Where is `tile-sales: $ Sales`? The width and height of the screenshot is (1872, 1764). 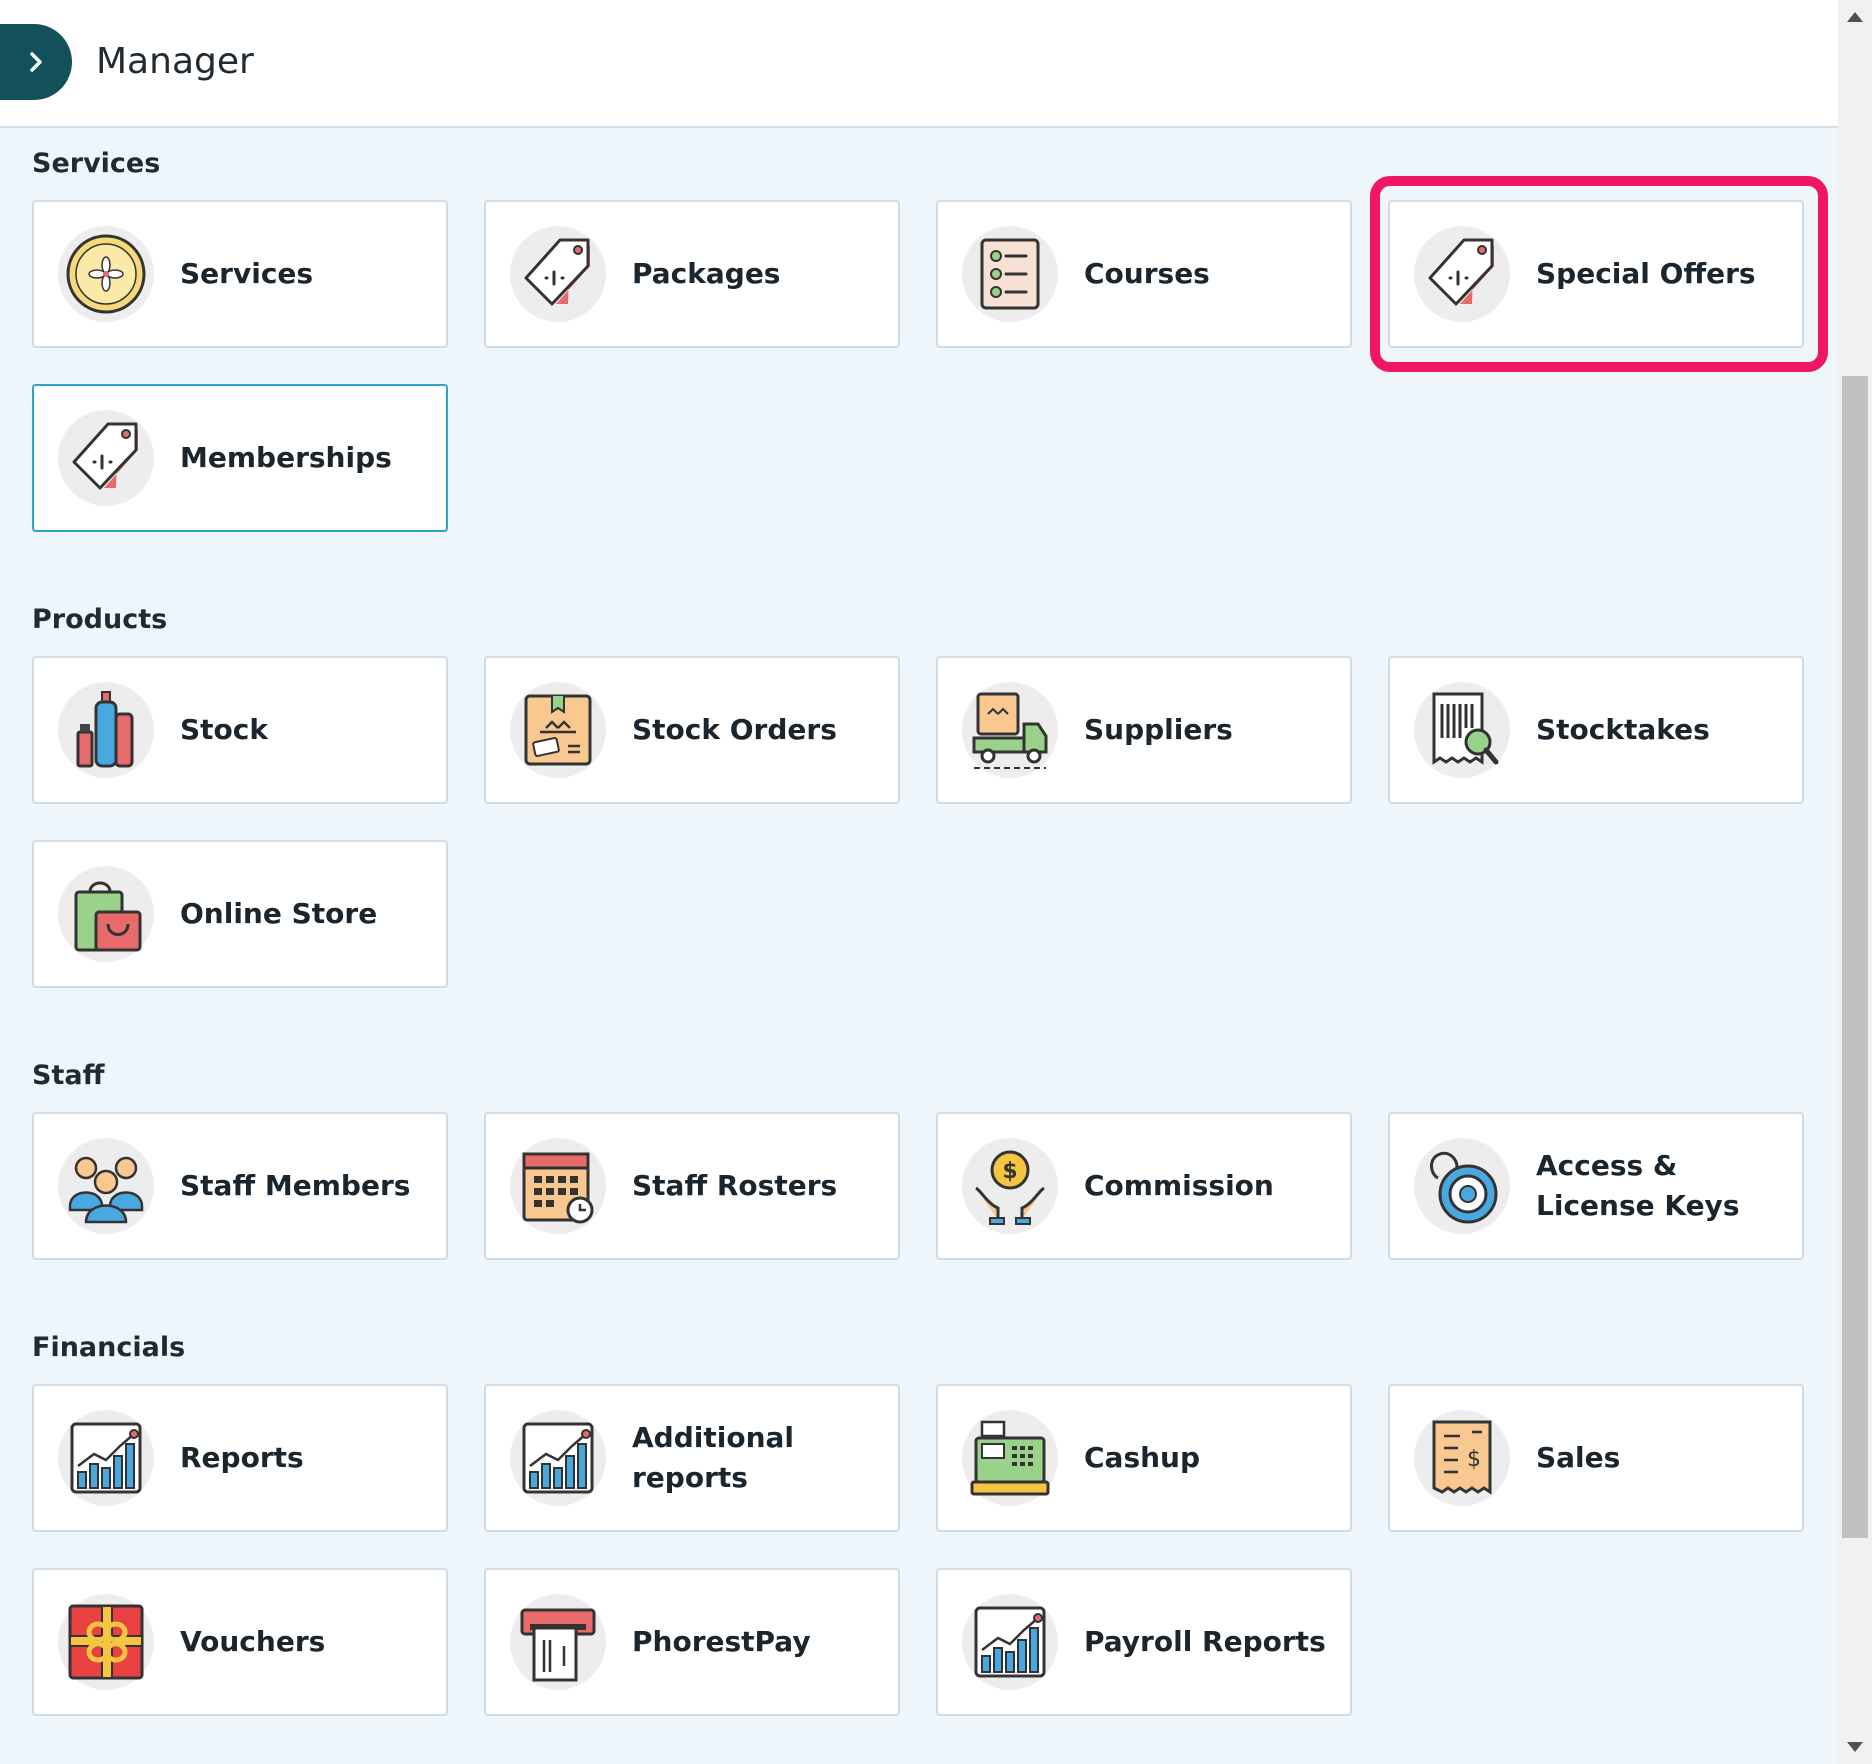 tile-sales: $ Sales is located at coordinates (1596, 1458).